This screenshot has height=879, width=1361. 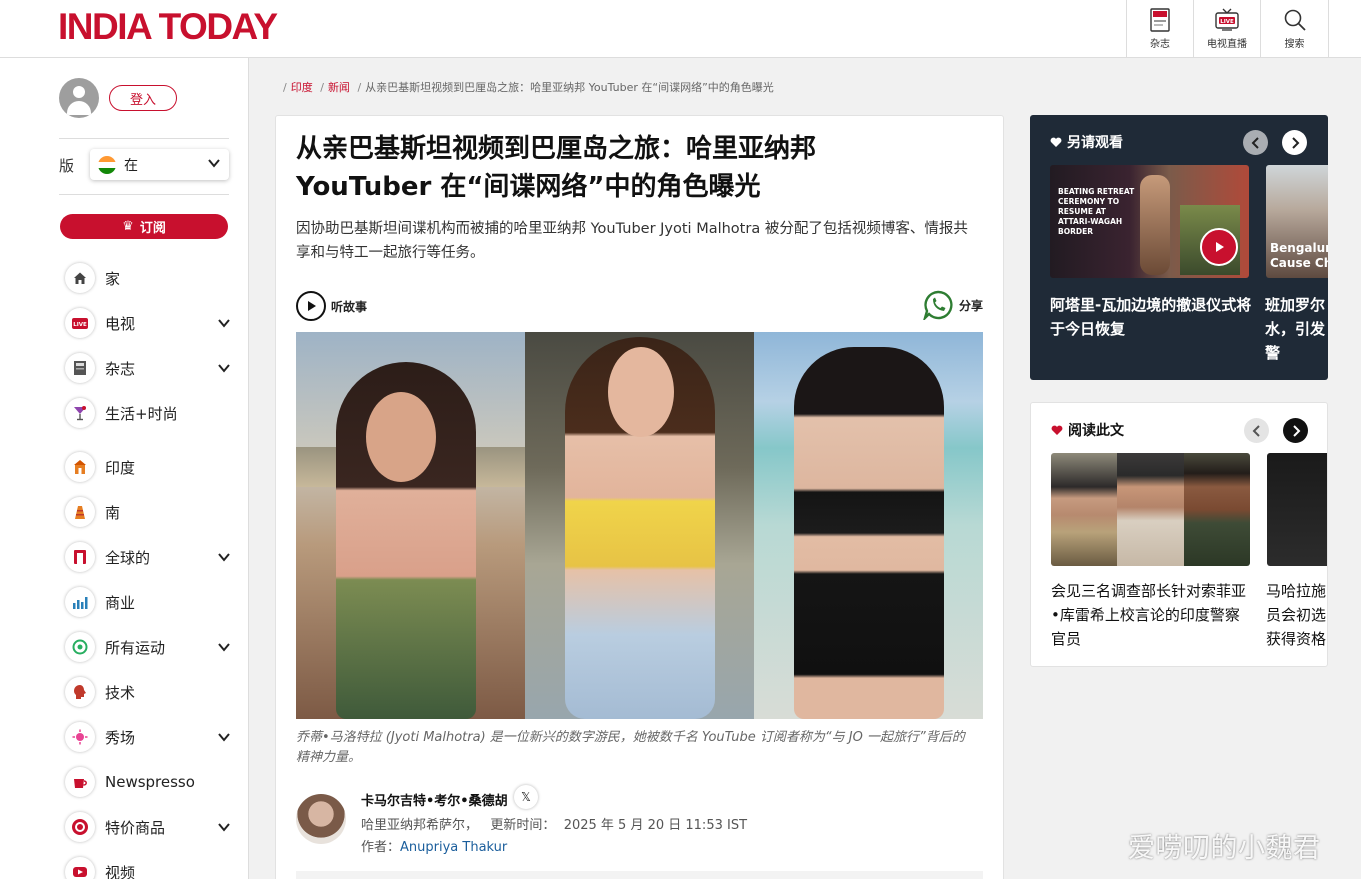 What do you see at coordinates (1159, 28) in the screenshot?
I see `magazine-button: 杂志` at bounding box center [1159, 28].